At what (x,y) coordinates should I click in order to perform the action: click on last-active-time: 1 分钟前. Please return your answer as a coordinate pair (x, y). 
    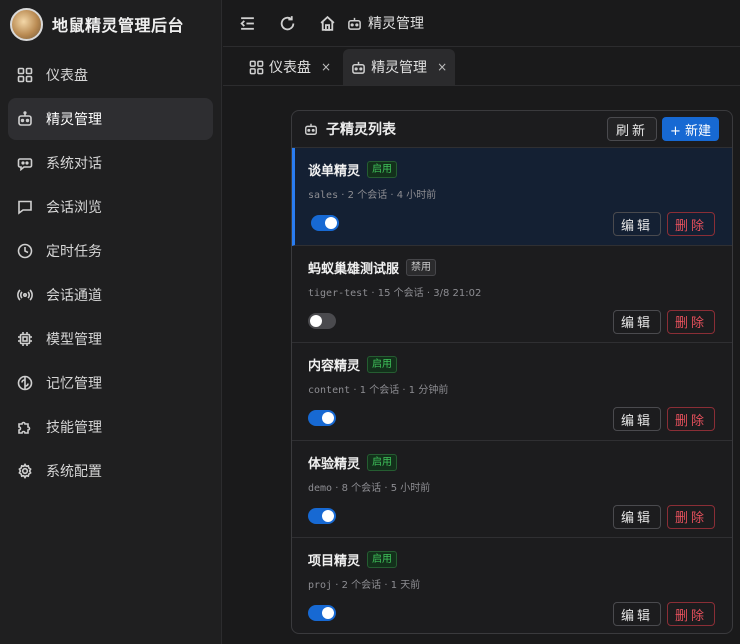
    Looking at the image, I should click on (428, 391).